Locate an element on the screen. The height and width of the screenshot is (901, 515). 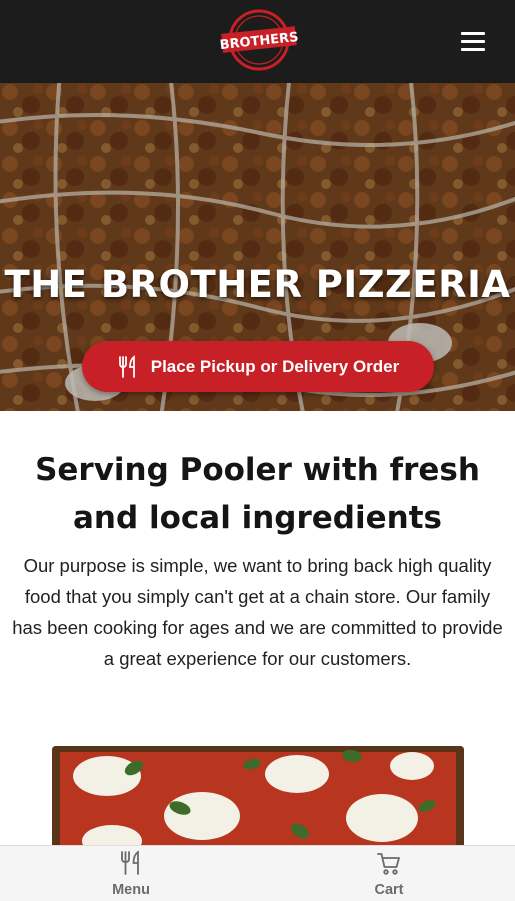
hero-title: THE BROTHER PIZZERIA is located at coordinates (257, 284).